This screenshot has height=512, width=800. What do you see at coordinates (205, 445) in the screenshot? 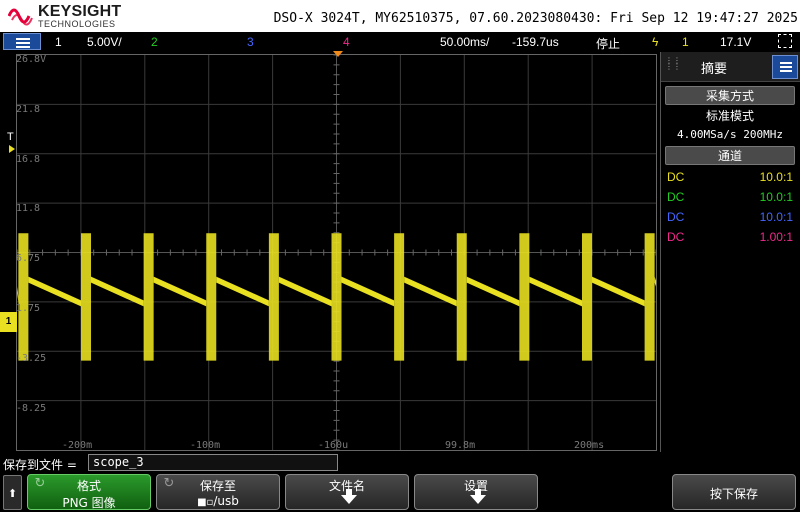
I see `x-axis-label: -100m` at bounding box center [205, 445].